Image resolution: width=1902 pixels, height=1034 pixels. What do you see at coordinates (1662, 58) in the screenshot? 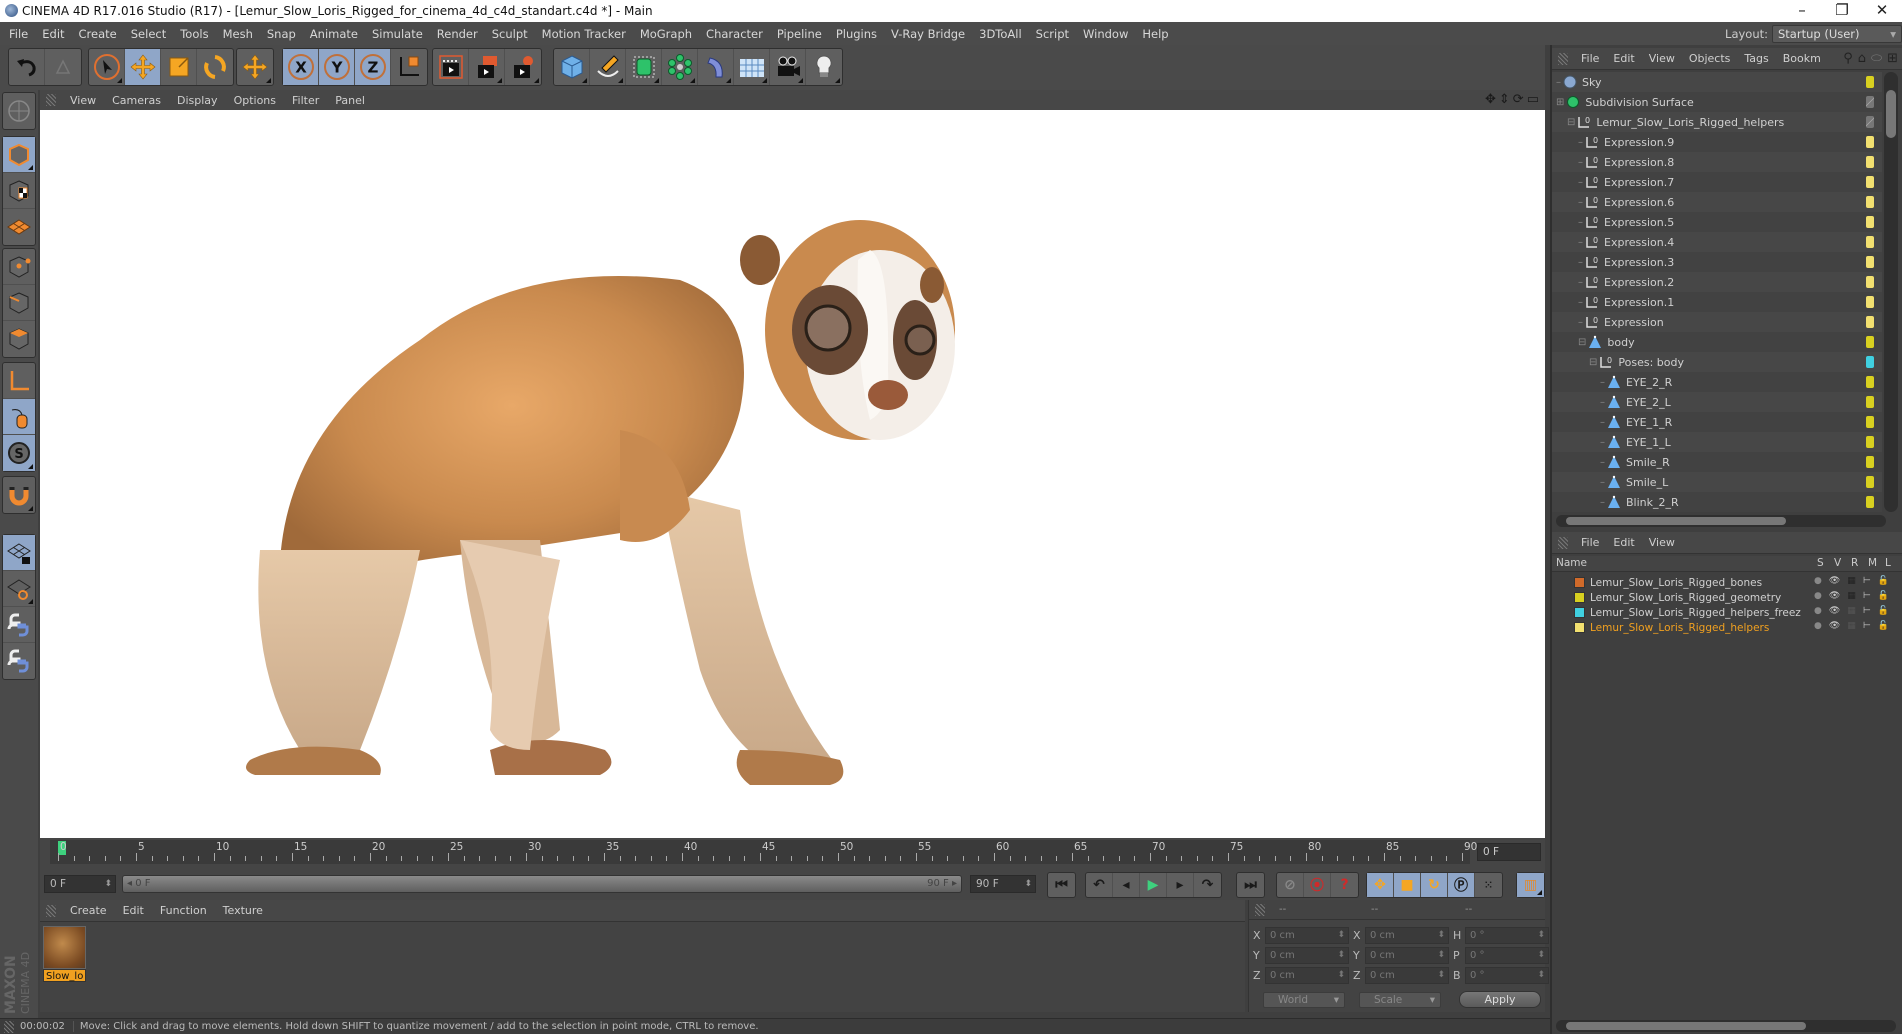
I see `object-menu-view: View` at bounding box center [1662, 58].